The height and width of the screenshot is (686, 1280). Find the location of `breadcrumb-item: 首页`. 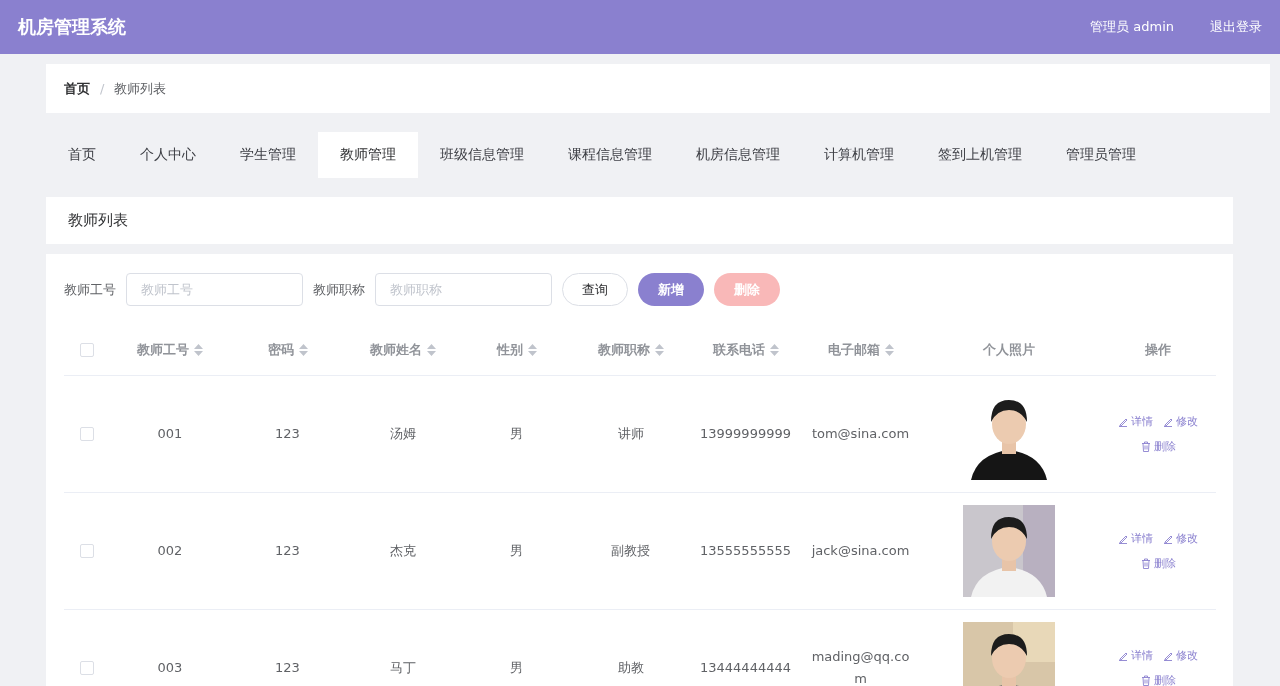

breadcrumb-item: 首页 is located at coordinates (77, 88).